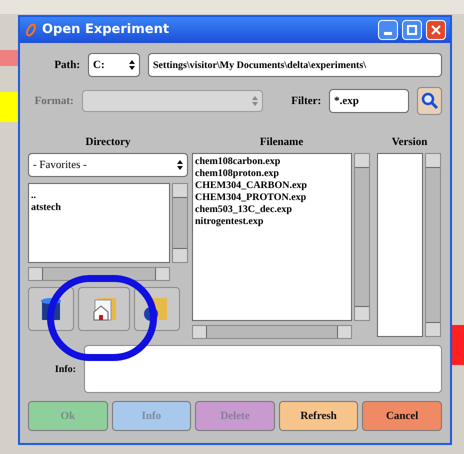 The width and height of the screenshot is (464, 454). I want to click on field-label: Format:, so click(54, 101).